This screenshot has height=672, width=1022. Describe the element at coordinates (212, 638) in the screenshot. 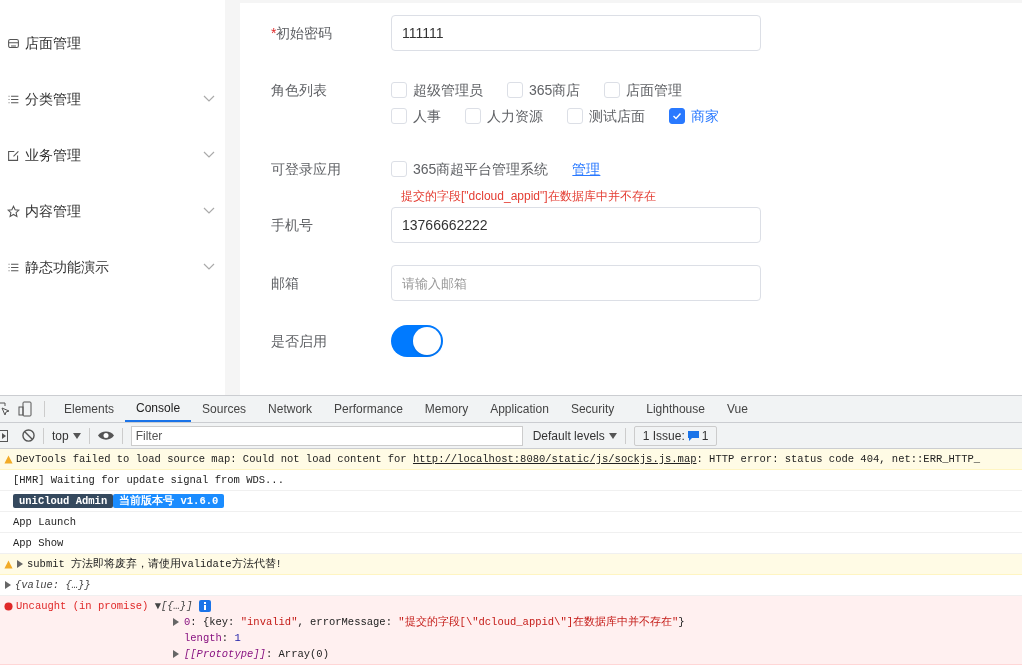

I see `console-property: length: 1` at that location.